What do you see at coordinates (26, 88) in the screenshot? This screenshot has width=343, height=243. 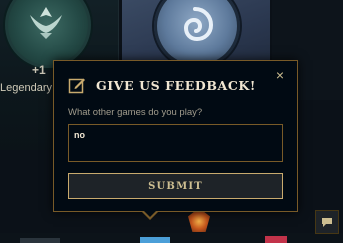 I see `mastery-tier-label: Legendary` at bounding box center [26, 88].